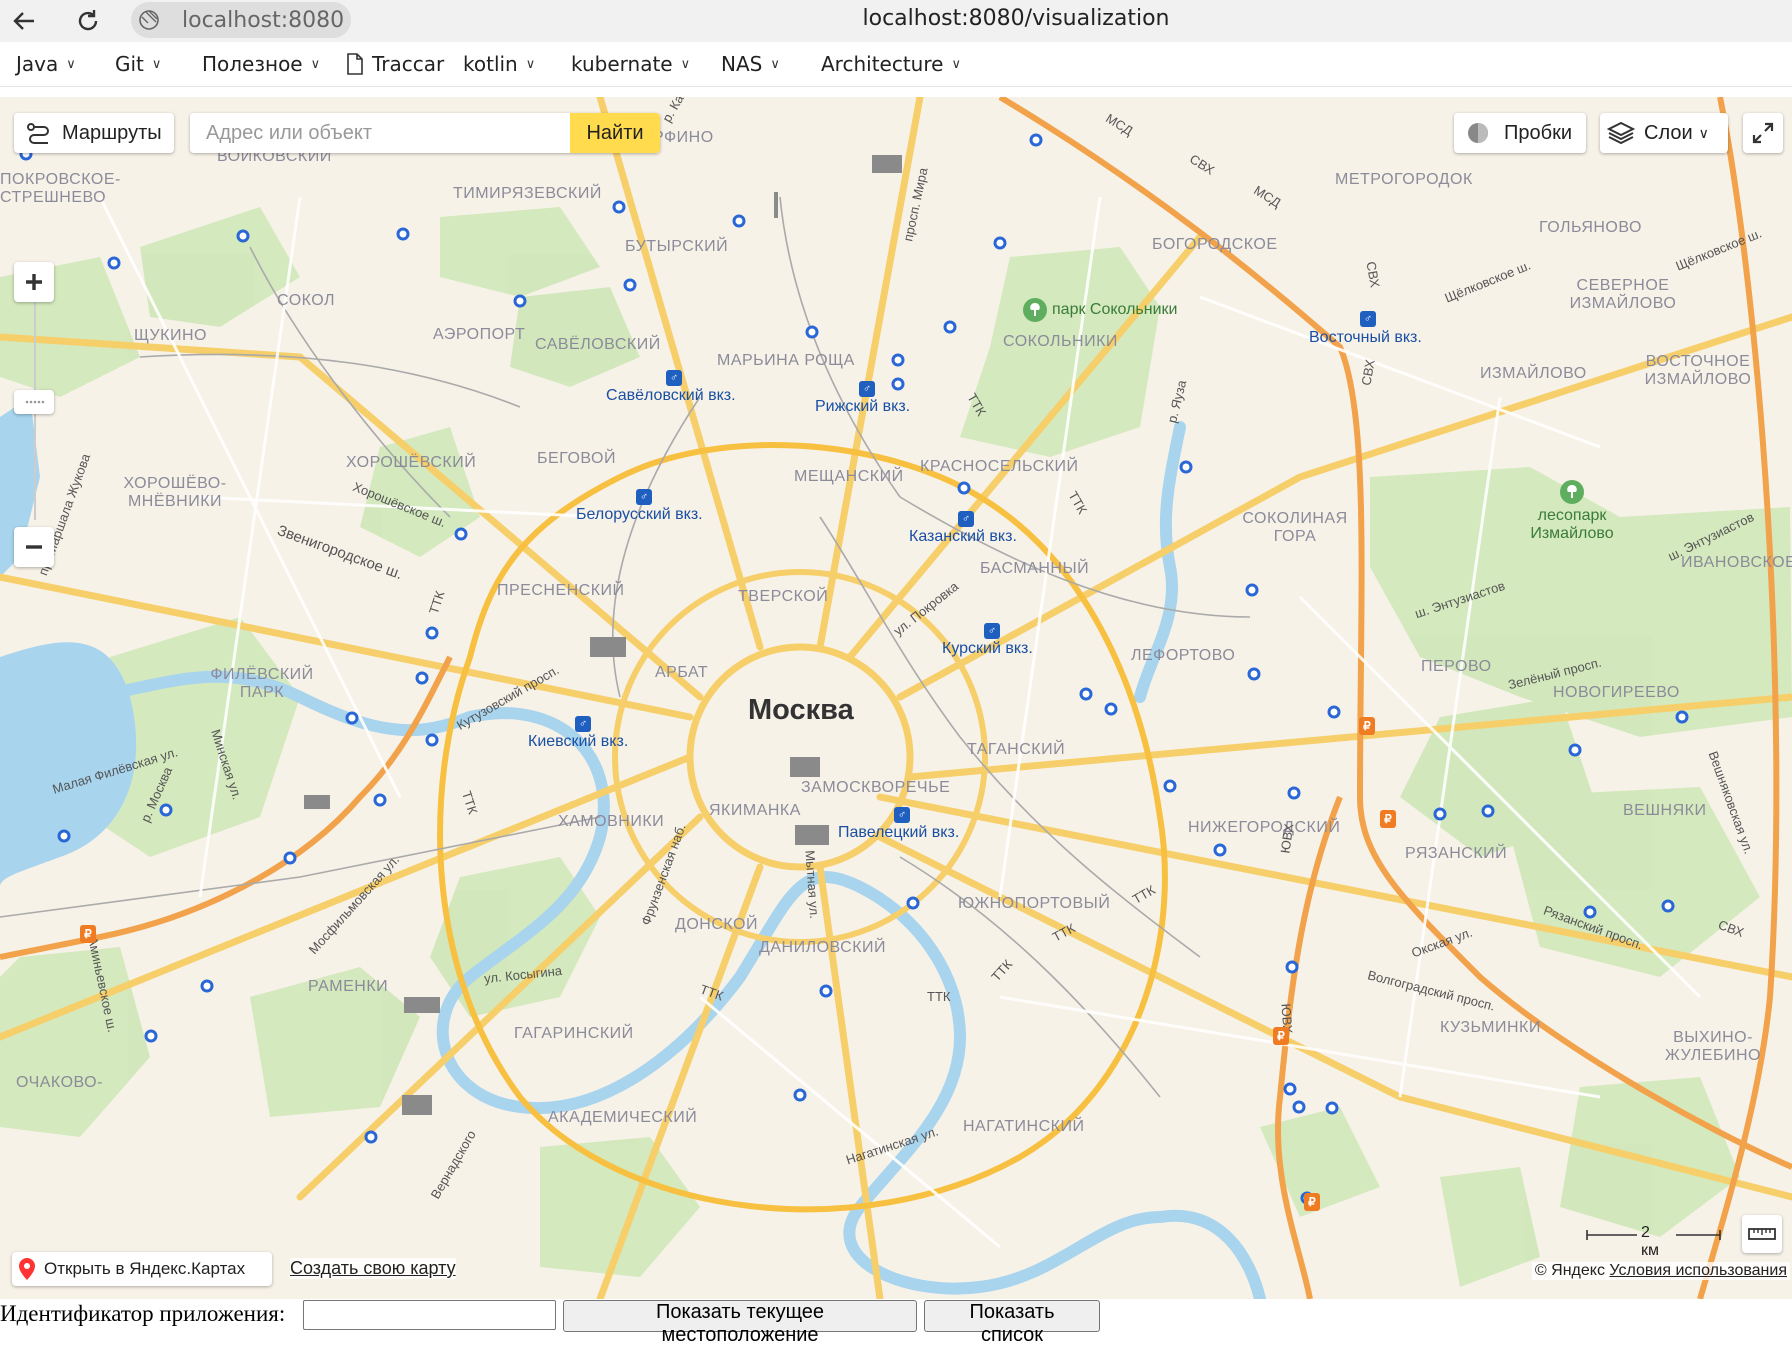  I want to click on copyright: © Яндекс Условия использования, so click(1660, 1271).